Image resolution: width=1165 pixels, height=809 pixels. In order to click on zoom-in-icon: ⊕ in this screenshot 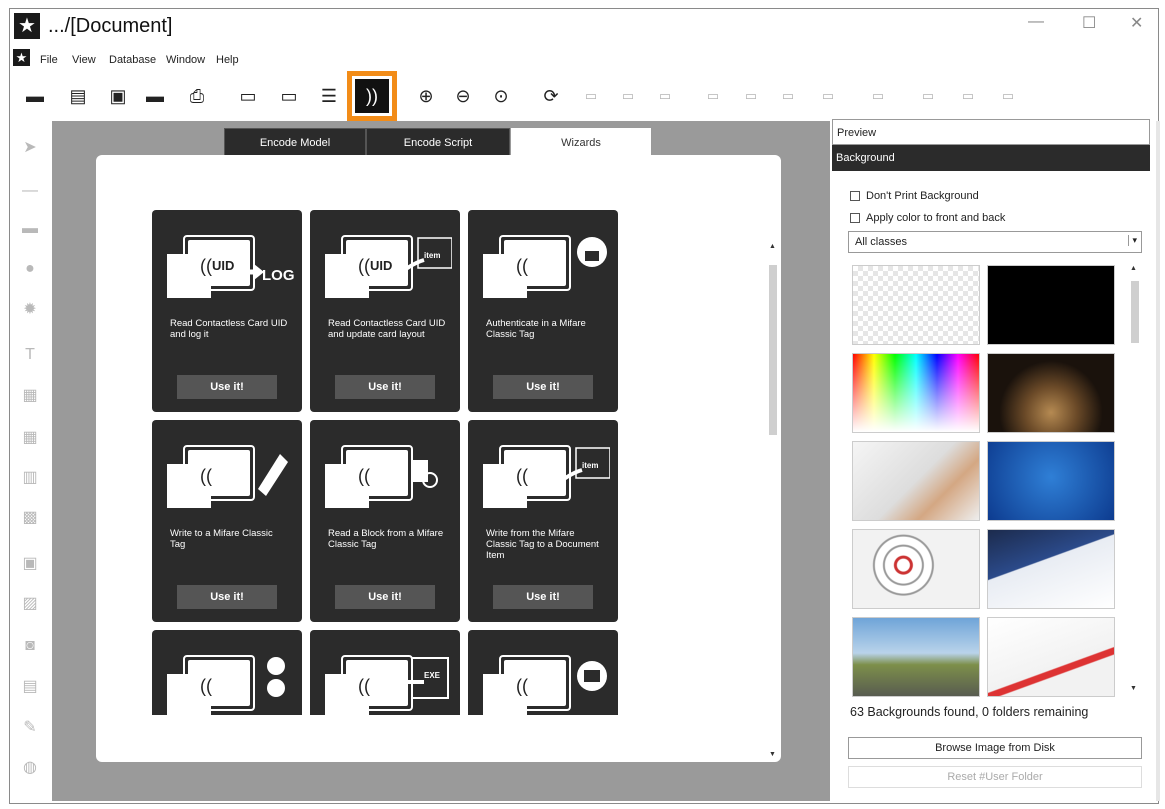, I will do `click(426, 96)`.